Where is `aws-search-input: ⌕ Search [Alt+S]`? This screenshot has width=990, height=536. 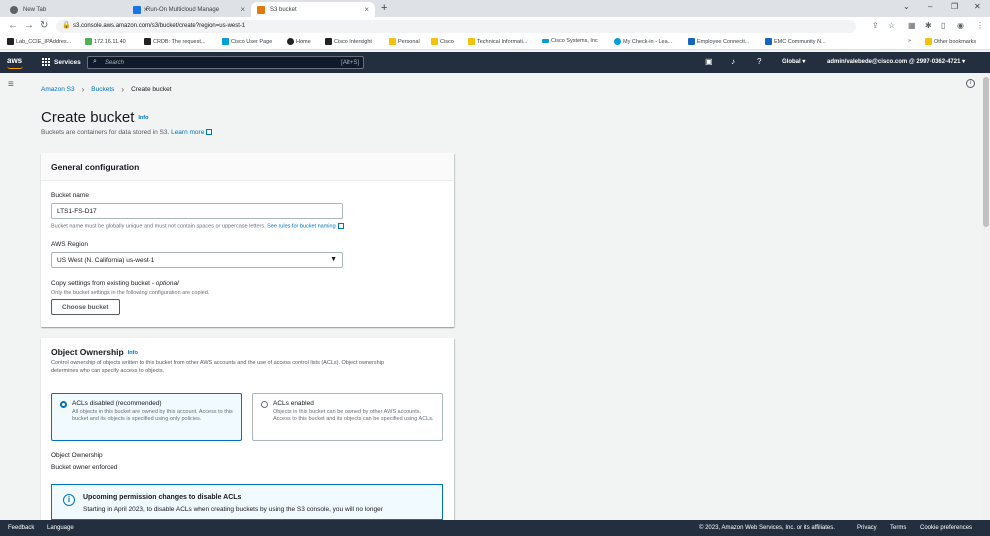
aws-search-input: ⌕ Search [Alt+S] is located at coordinates (225, 62).